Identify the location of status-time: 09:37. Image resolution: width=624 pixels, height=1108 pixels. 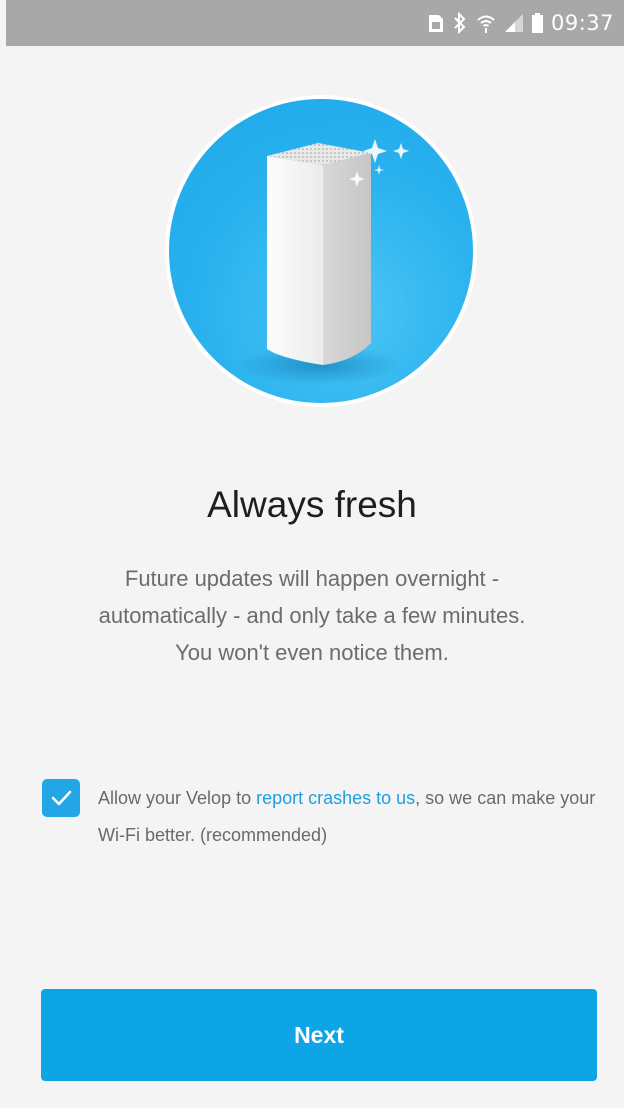
(582, 23).